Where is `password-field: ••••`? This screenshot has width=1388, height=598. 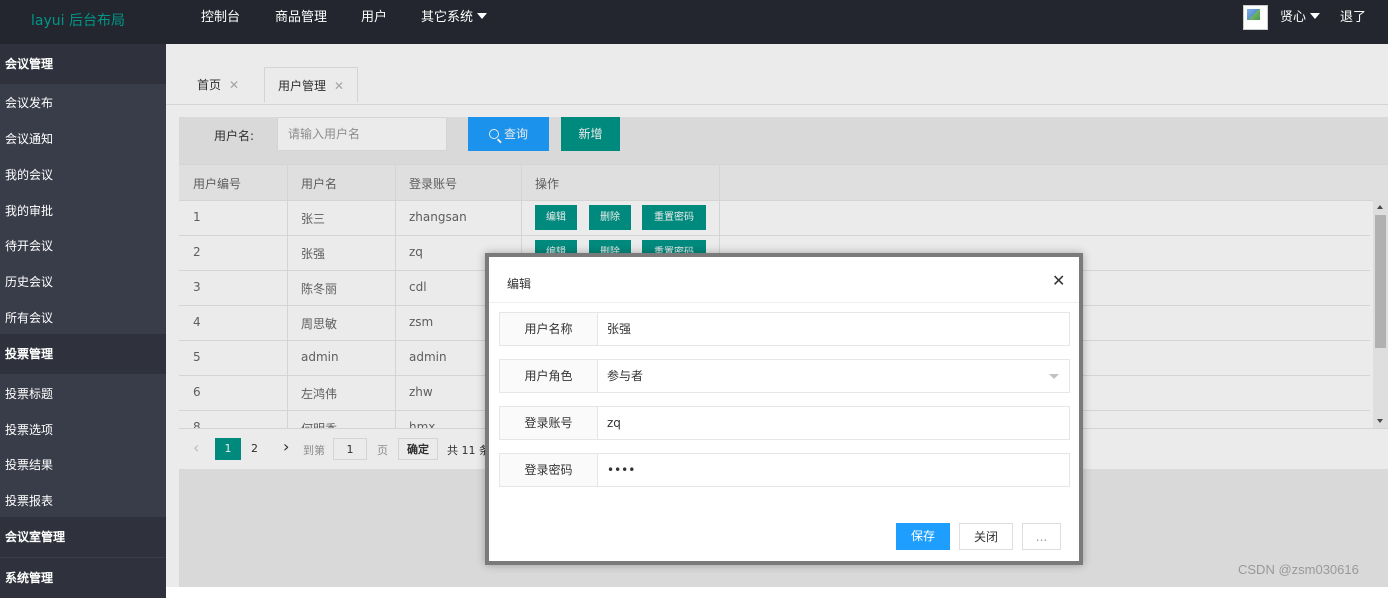 password-field: •••• is located at coordinates (621, 470).